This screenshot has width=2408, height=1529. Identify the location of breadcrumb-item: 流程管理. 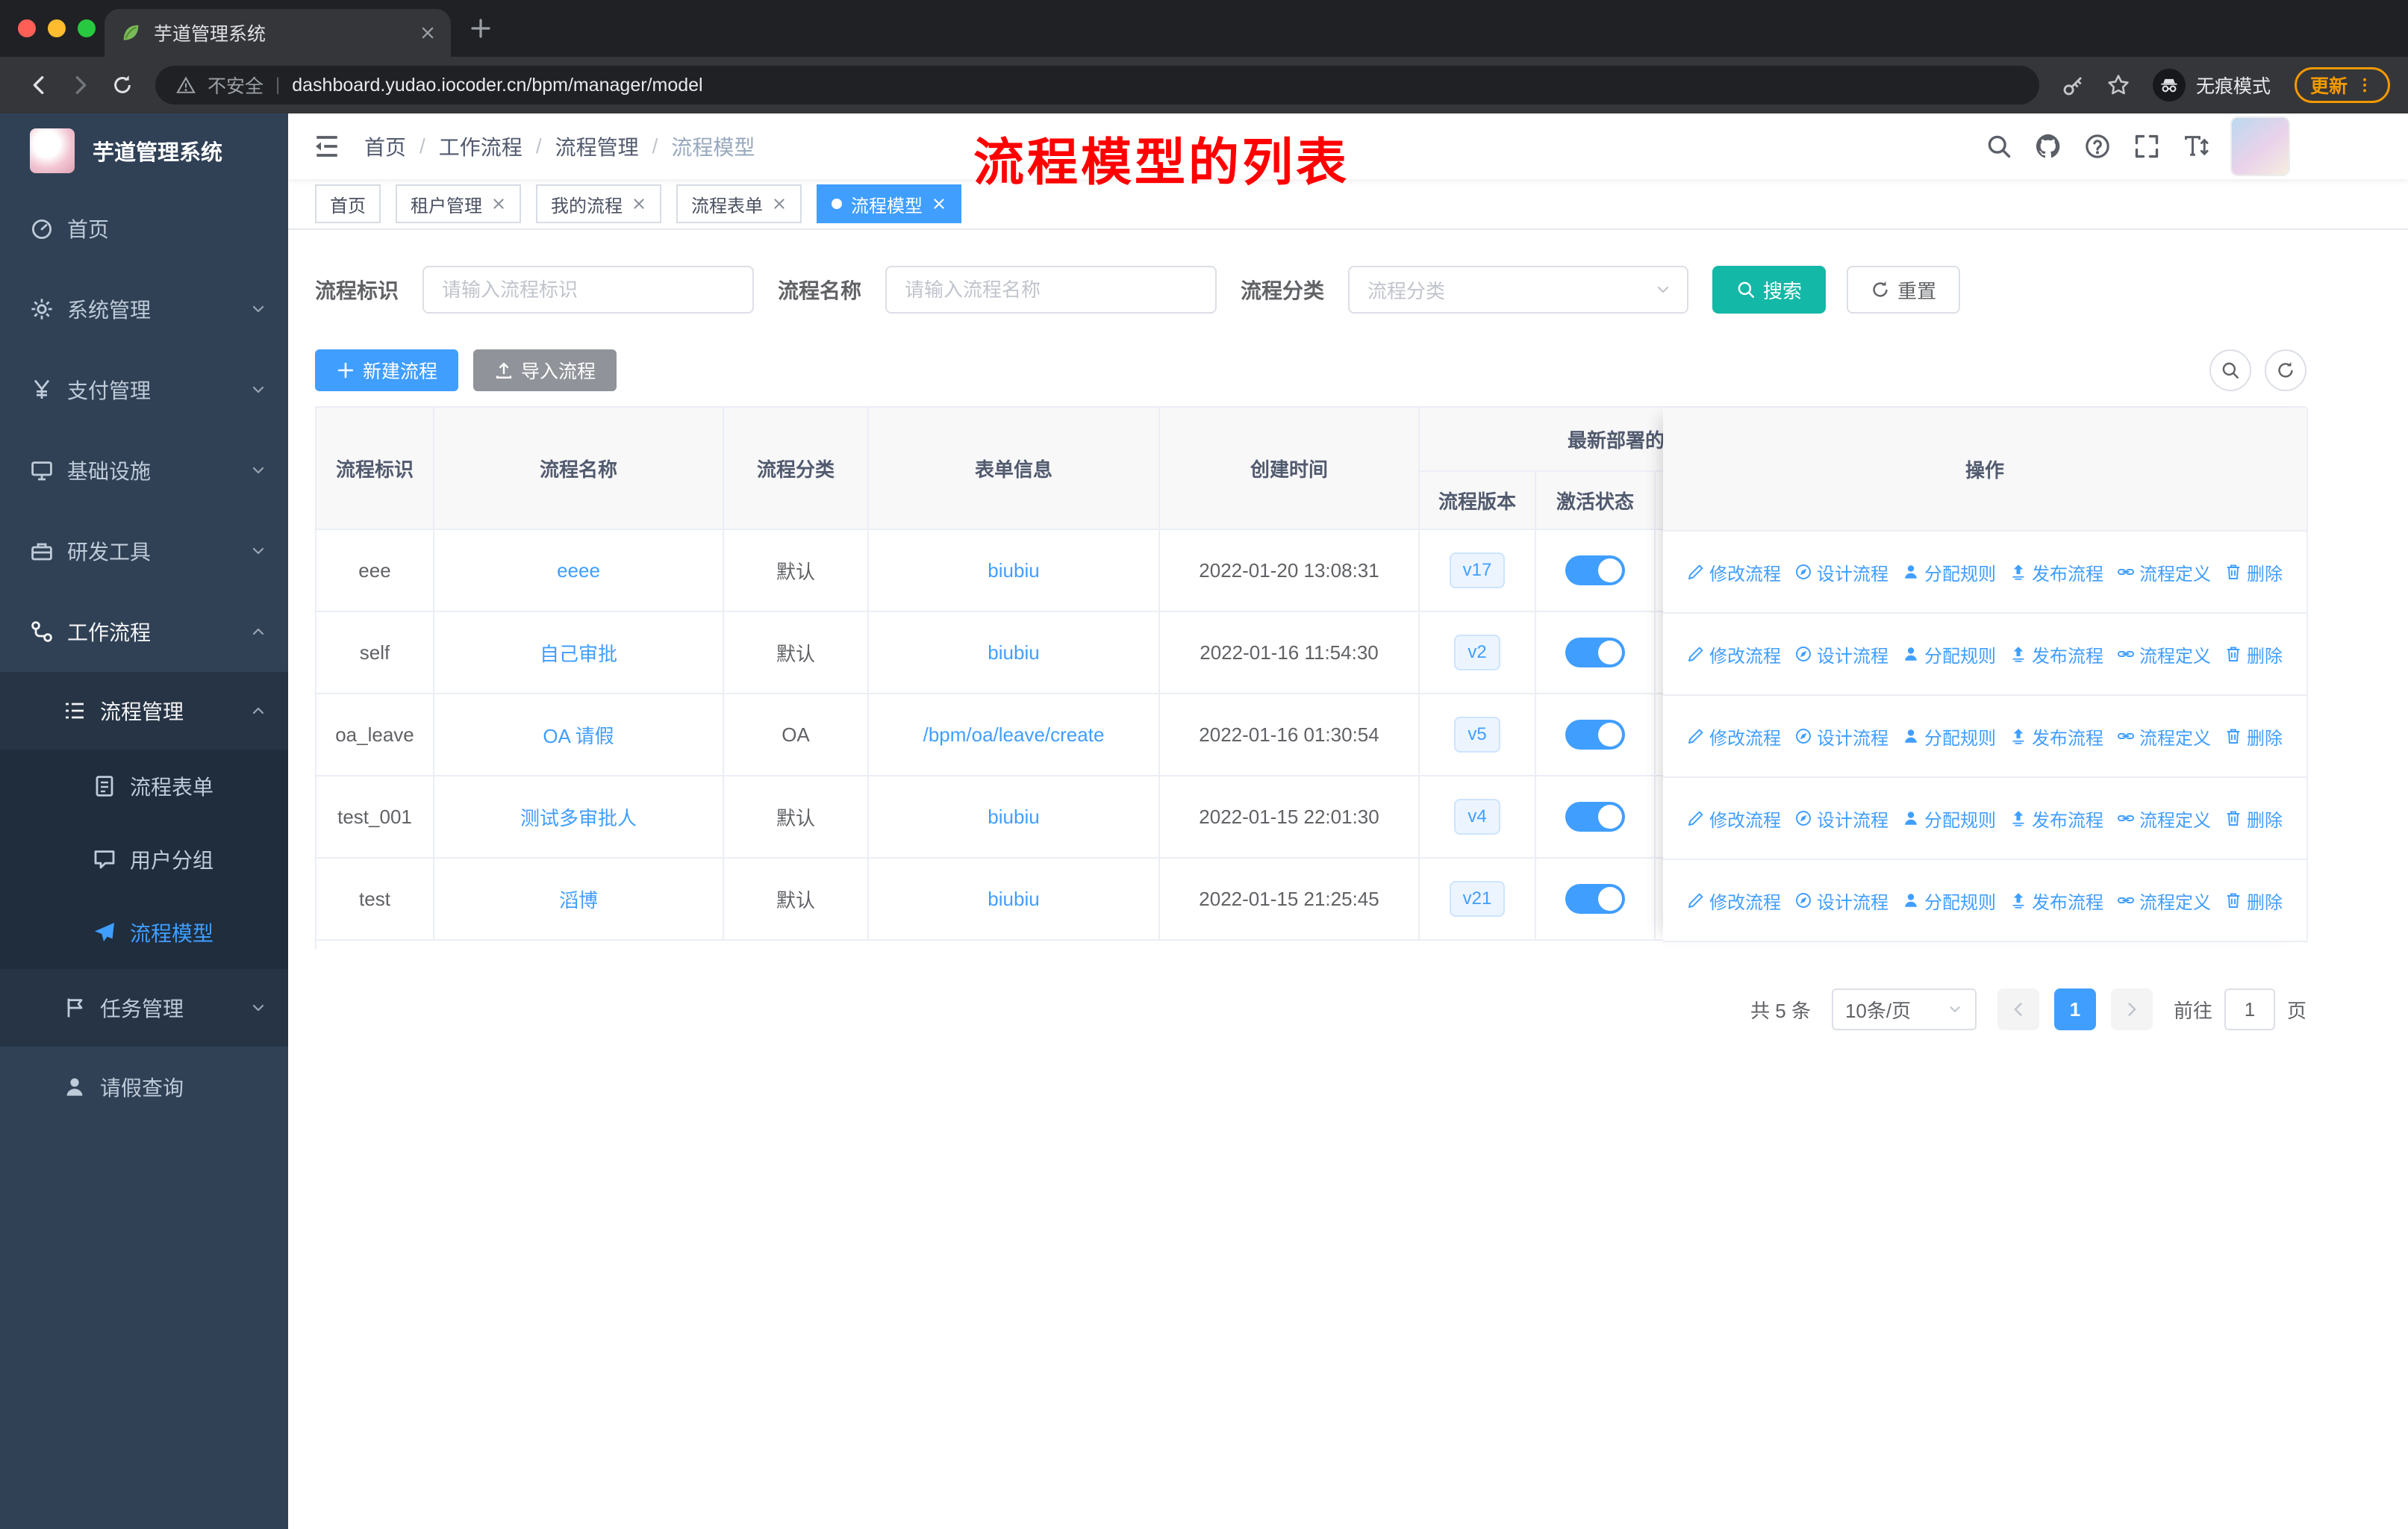
(597, 146).